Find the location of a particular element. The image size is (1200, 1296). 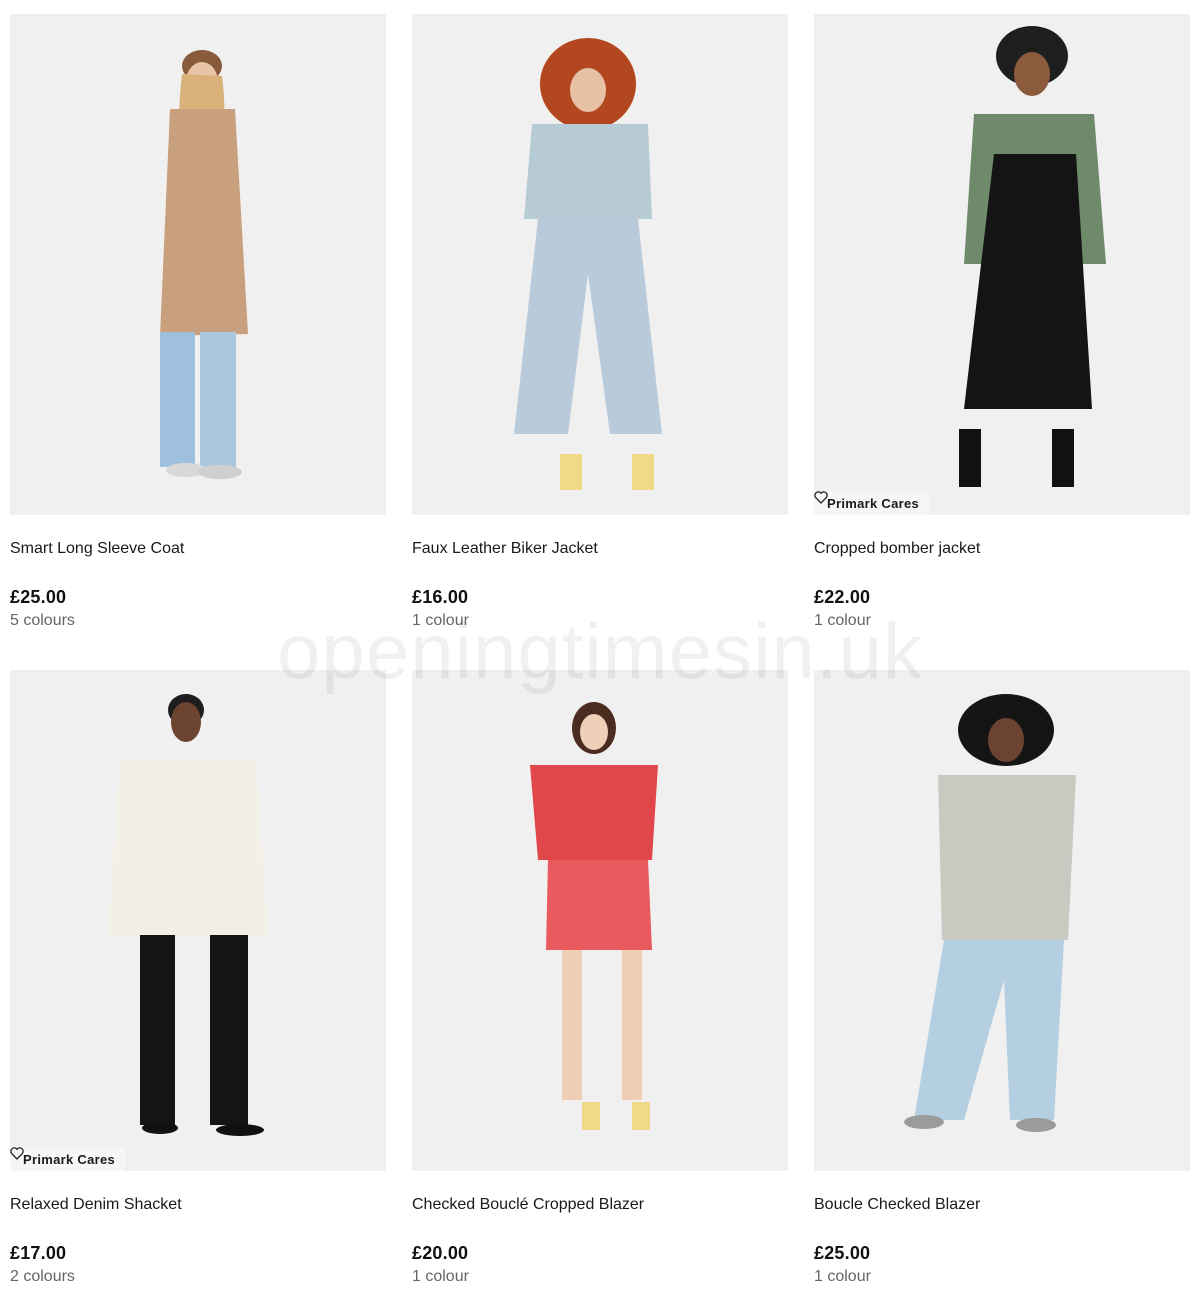

product-price: £20.00 is located at coordinates (440, 1253).